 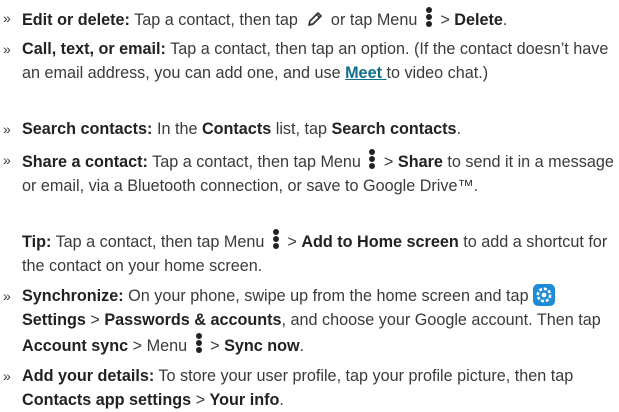 What do you see at coordinates (73, 296) in the screenshot?
I see `item-title: Synchronize:` at bounding box center [73, 296].